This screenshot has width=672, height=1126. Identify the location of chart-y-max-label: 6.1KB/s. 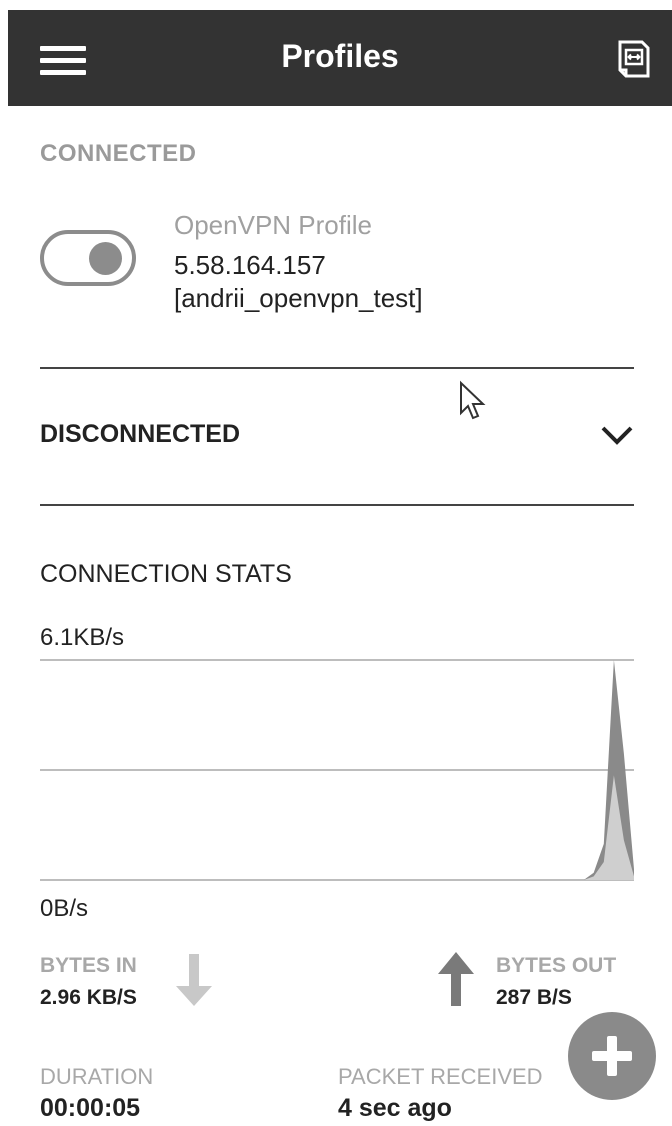
(82, 637).